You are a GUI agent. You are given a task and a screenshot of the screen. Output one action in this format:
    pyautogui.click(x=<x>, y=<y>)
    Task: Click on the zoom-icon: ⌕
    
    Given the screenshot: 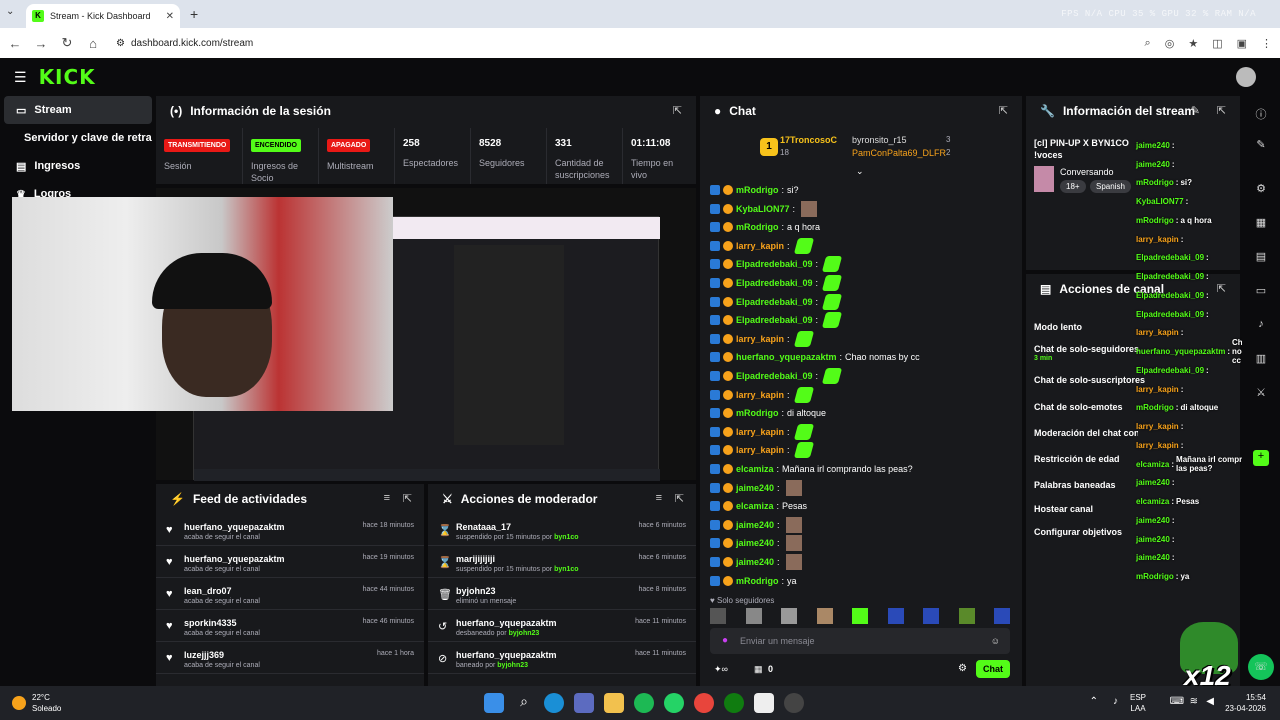 What is the action you would take?
    pyautogui.click(x=1148, y=43)
    